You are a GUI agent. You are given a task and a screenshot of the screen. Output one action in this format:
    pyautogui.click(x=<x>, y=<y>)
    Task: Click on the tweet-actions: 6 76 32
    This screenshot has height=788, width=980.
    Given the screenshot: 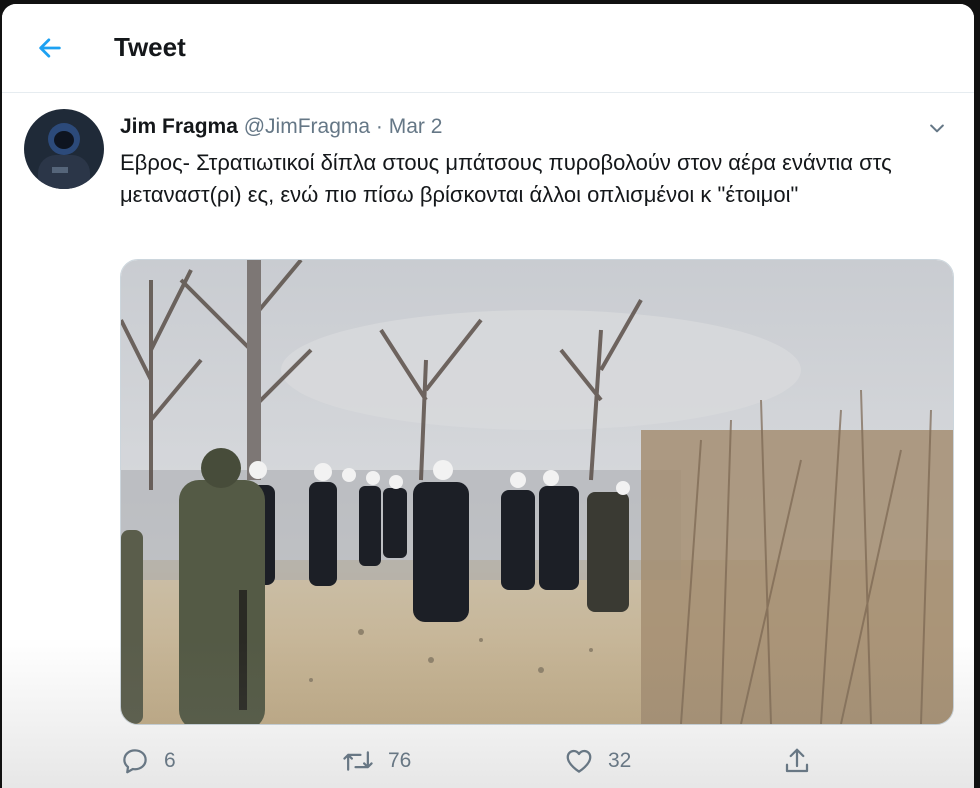 What is the action you would take?
    pyautogui.click(x=470, y=761)
    